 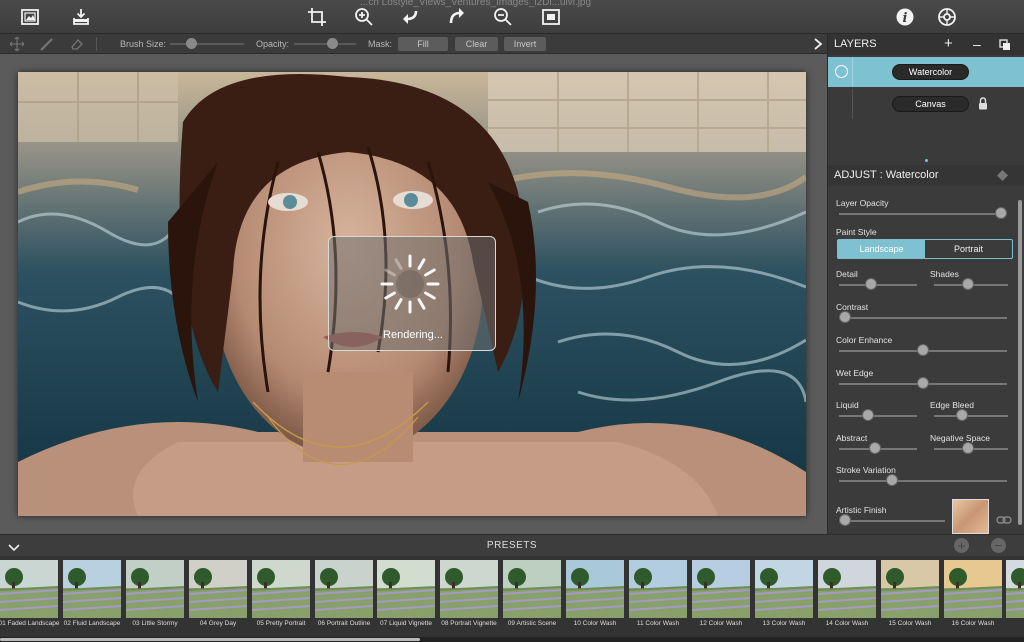 What do you see at coordinates (881, 249) in the screenshot?
I see `paint-style-landscape-option: Landscape` at bounding box center [881, 249].